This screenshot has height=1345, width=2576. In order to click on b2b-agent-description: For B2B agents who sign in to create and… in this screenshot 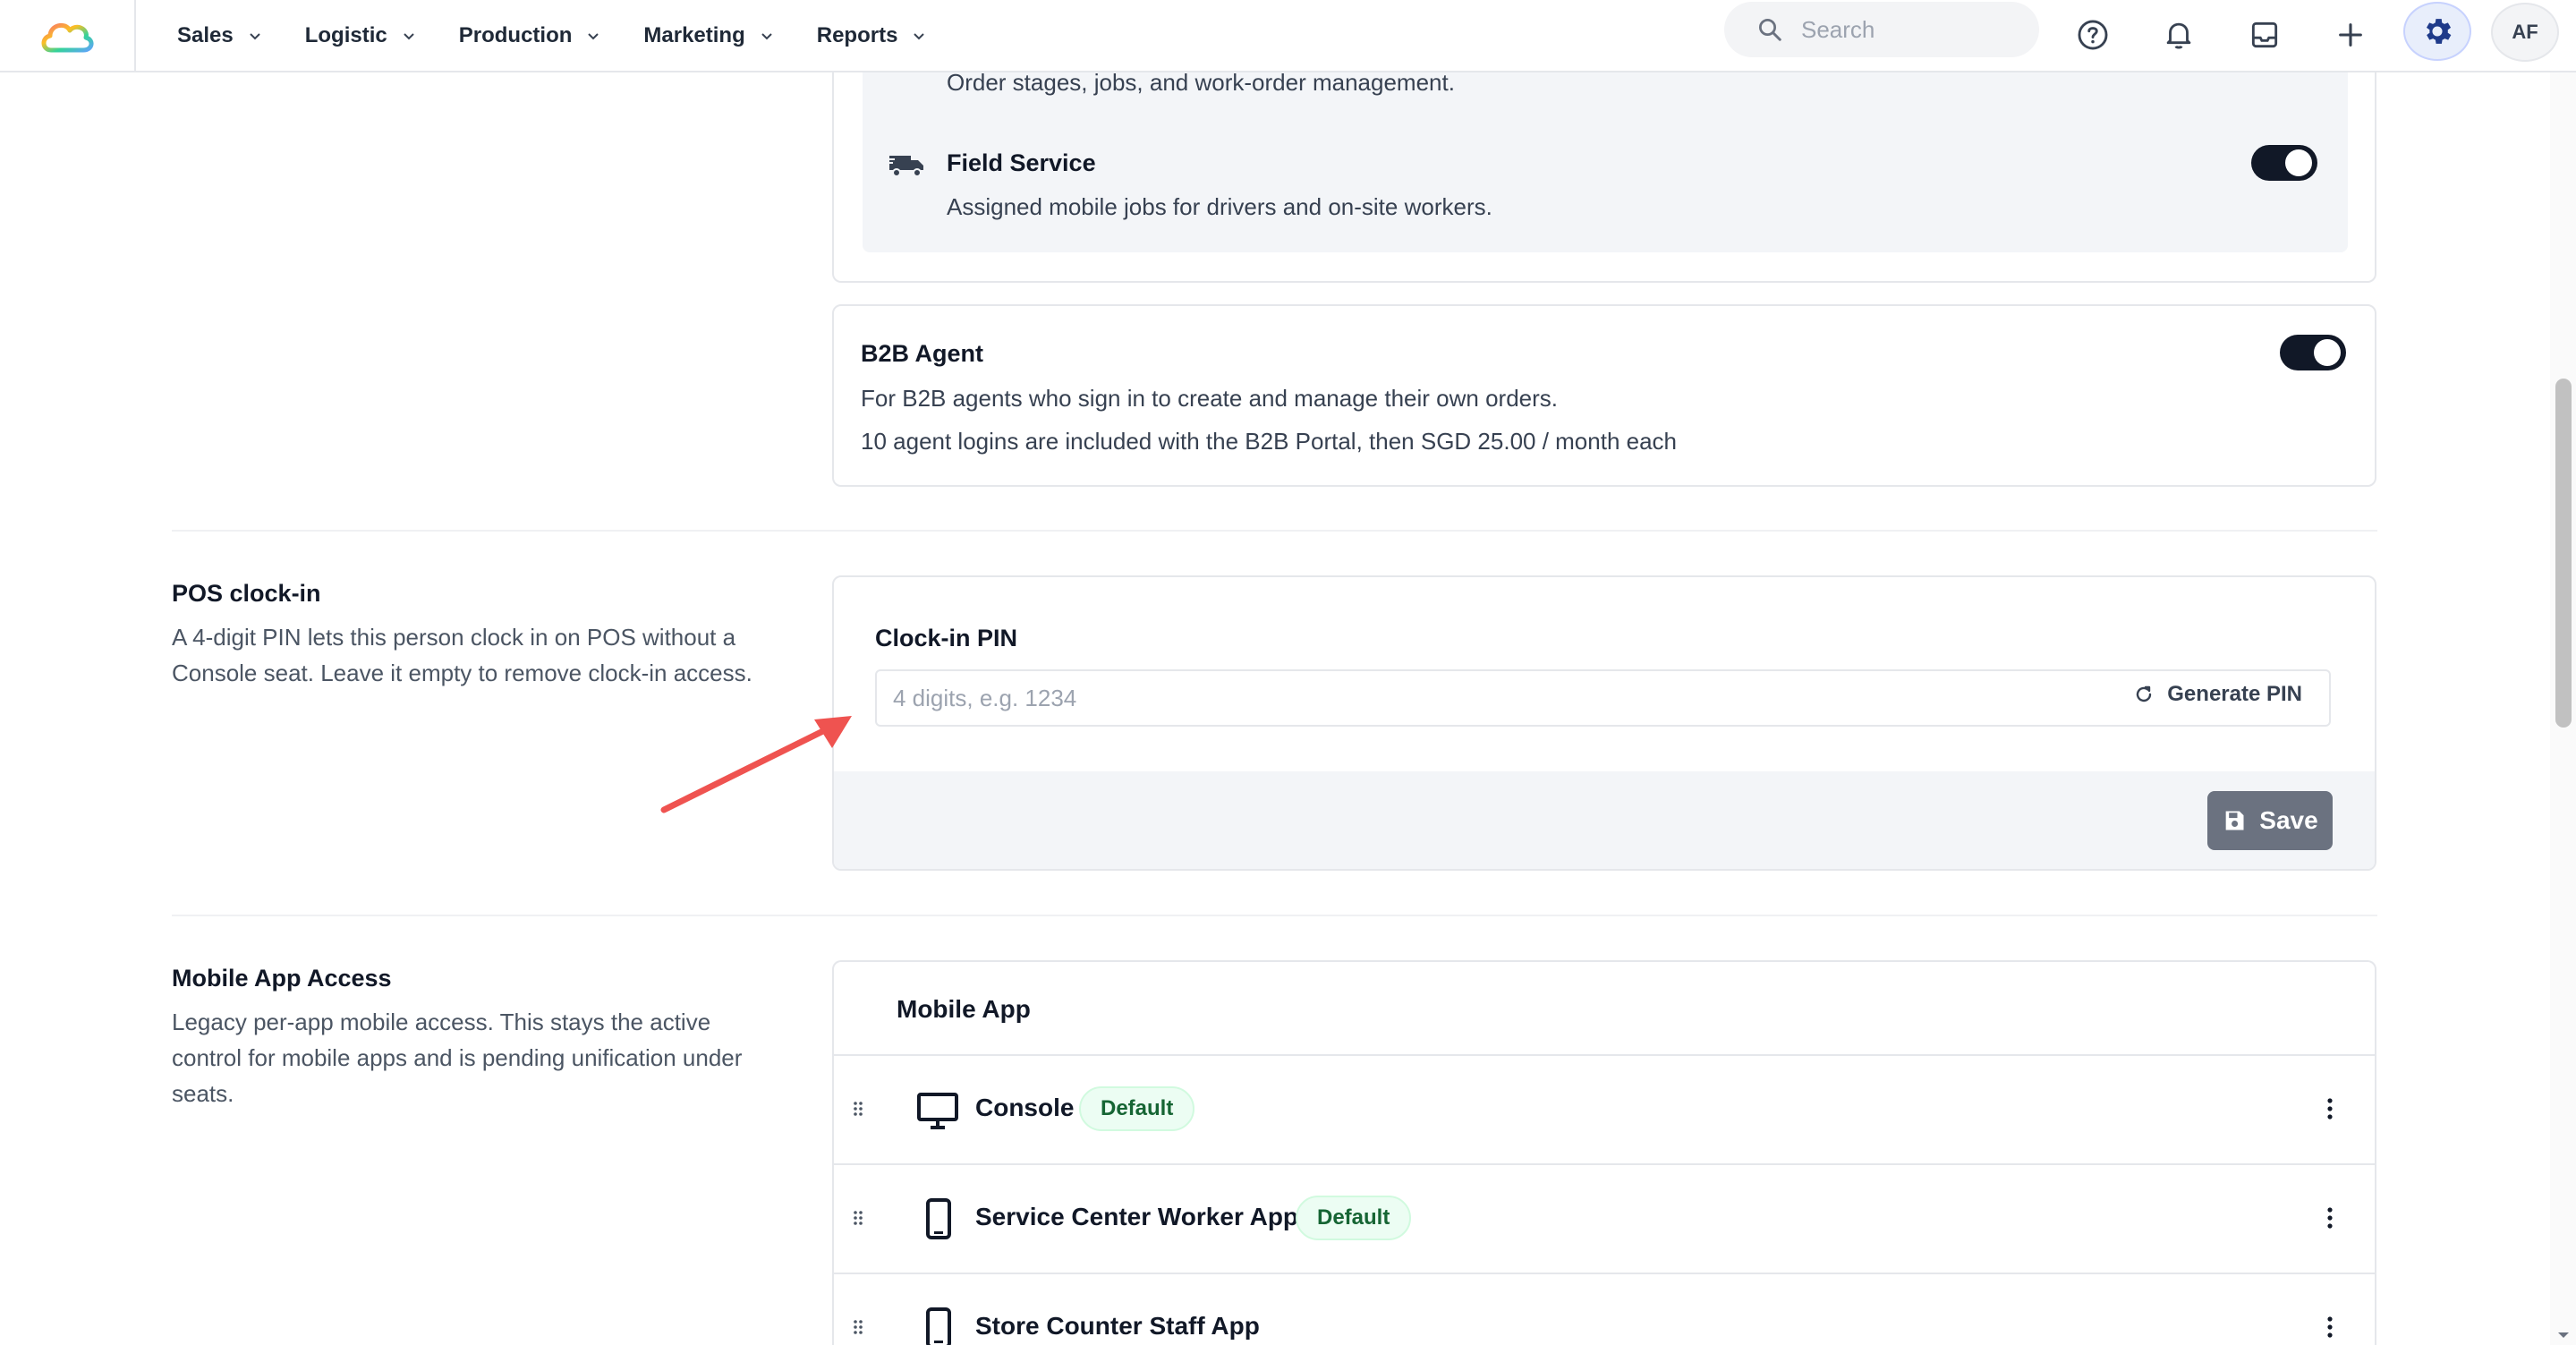, I will do `click(1209, 398)`.